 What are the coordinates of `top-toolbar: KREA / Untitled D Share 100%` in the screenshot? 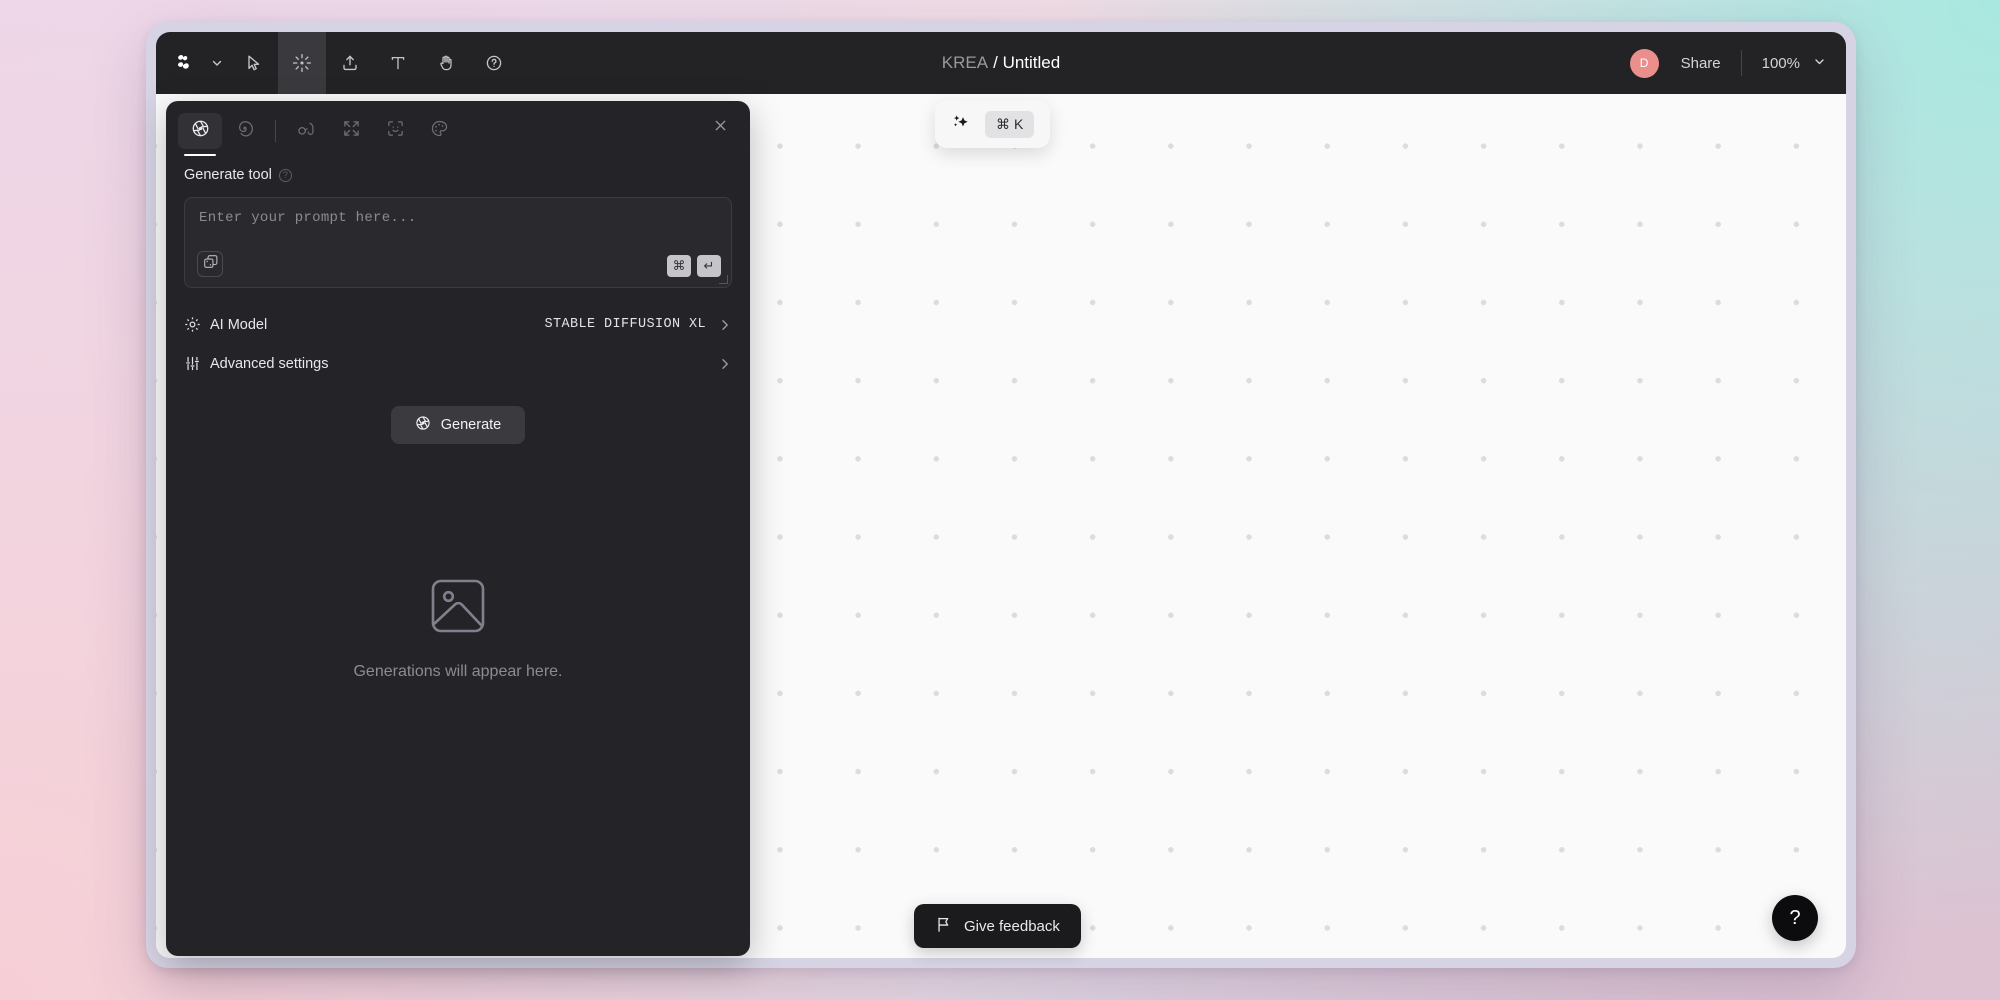 It's located at (1001, 63).